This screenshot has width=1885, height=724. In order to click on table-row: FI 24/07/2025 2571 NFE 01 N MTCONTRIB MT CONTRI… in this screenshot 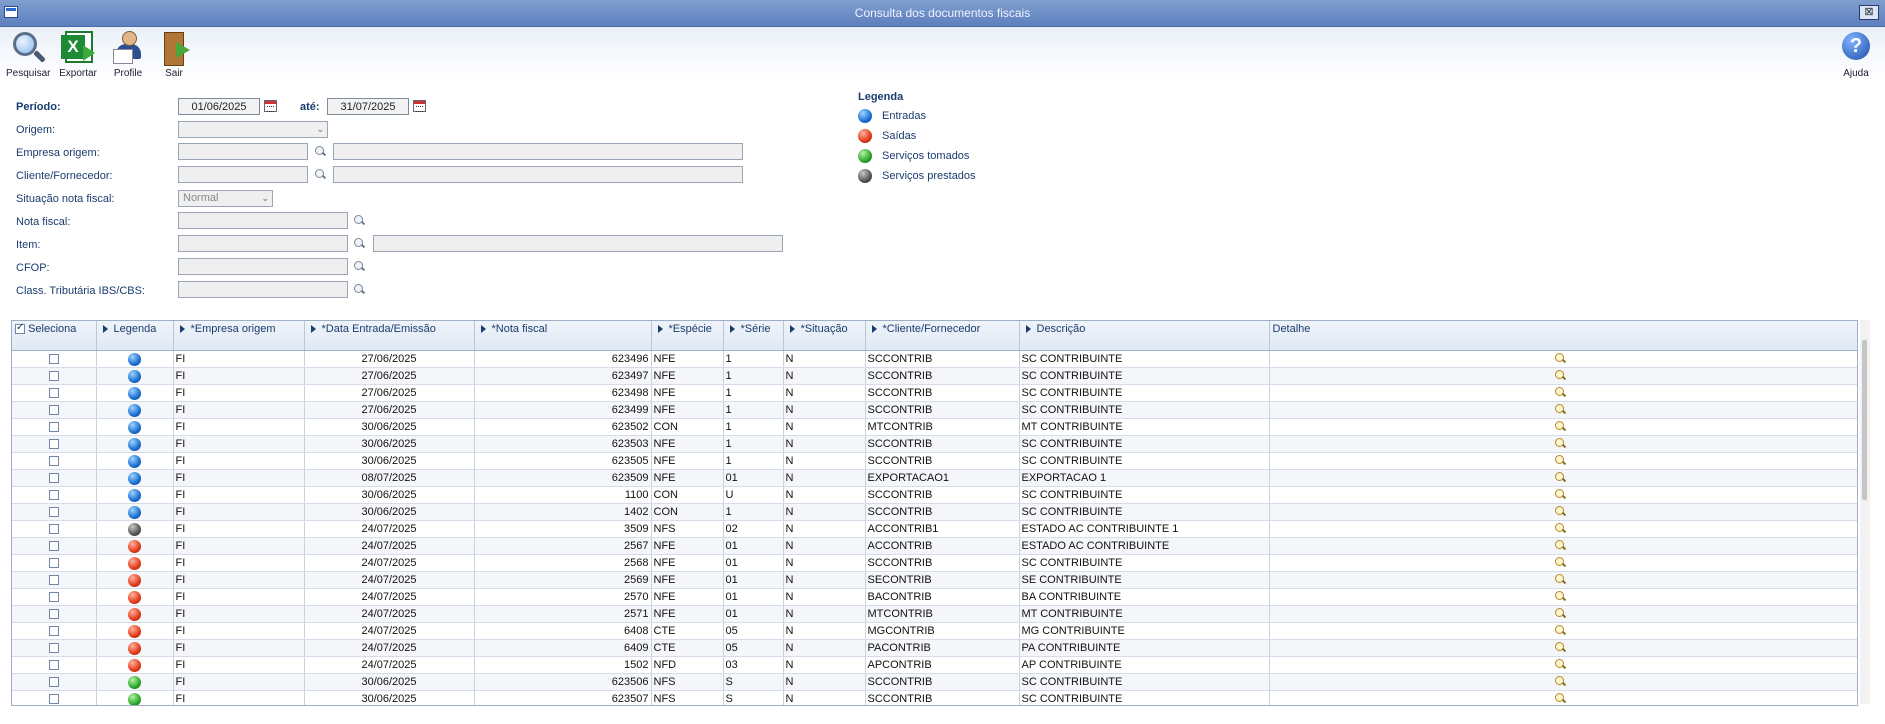, I will do `click(934, 614)`.